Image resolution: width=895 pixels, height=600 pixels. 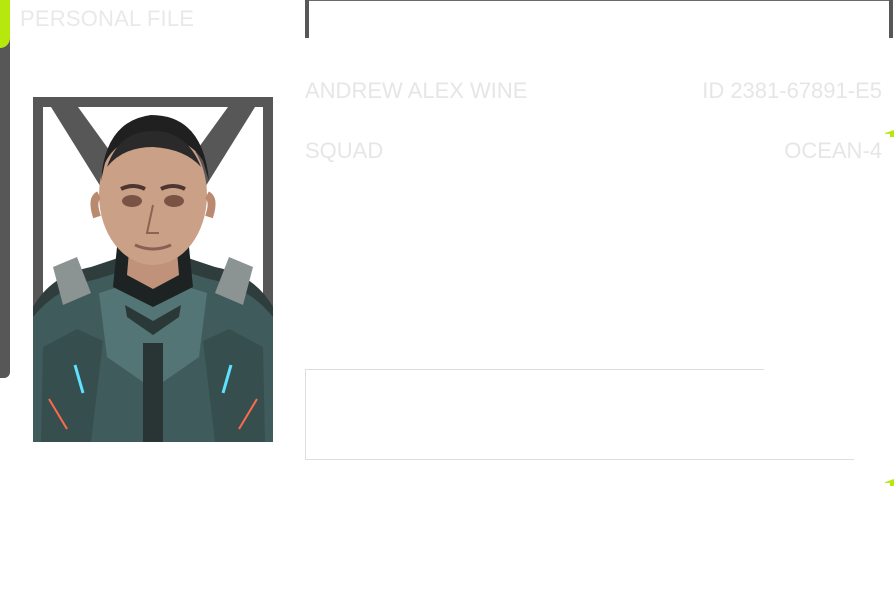 I want to click on header-left-tick, so click(x=307, y=19).